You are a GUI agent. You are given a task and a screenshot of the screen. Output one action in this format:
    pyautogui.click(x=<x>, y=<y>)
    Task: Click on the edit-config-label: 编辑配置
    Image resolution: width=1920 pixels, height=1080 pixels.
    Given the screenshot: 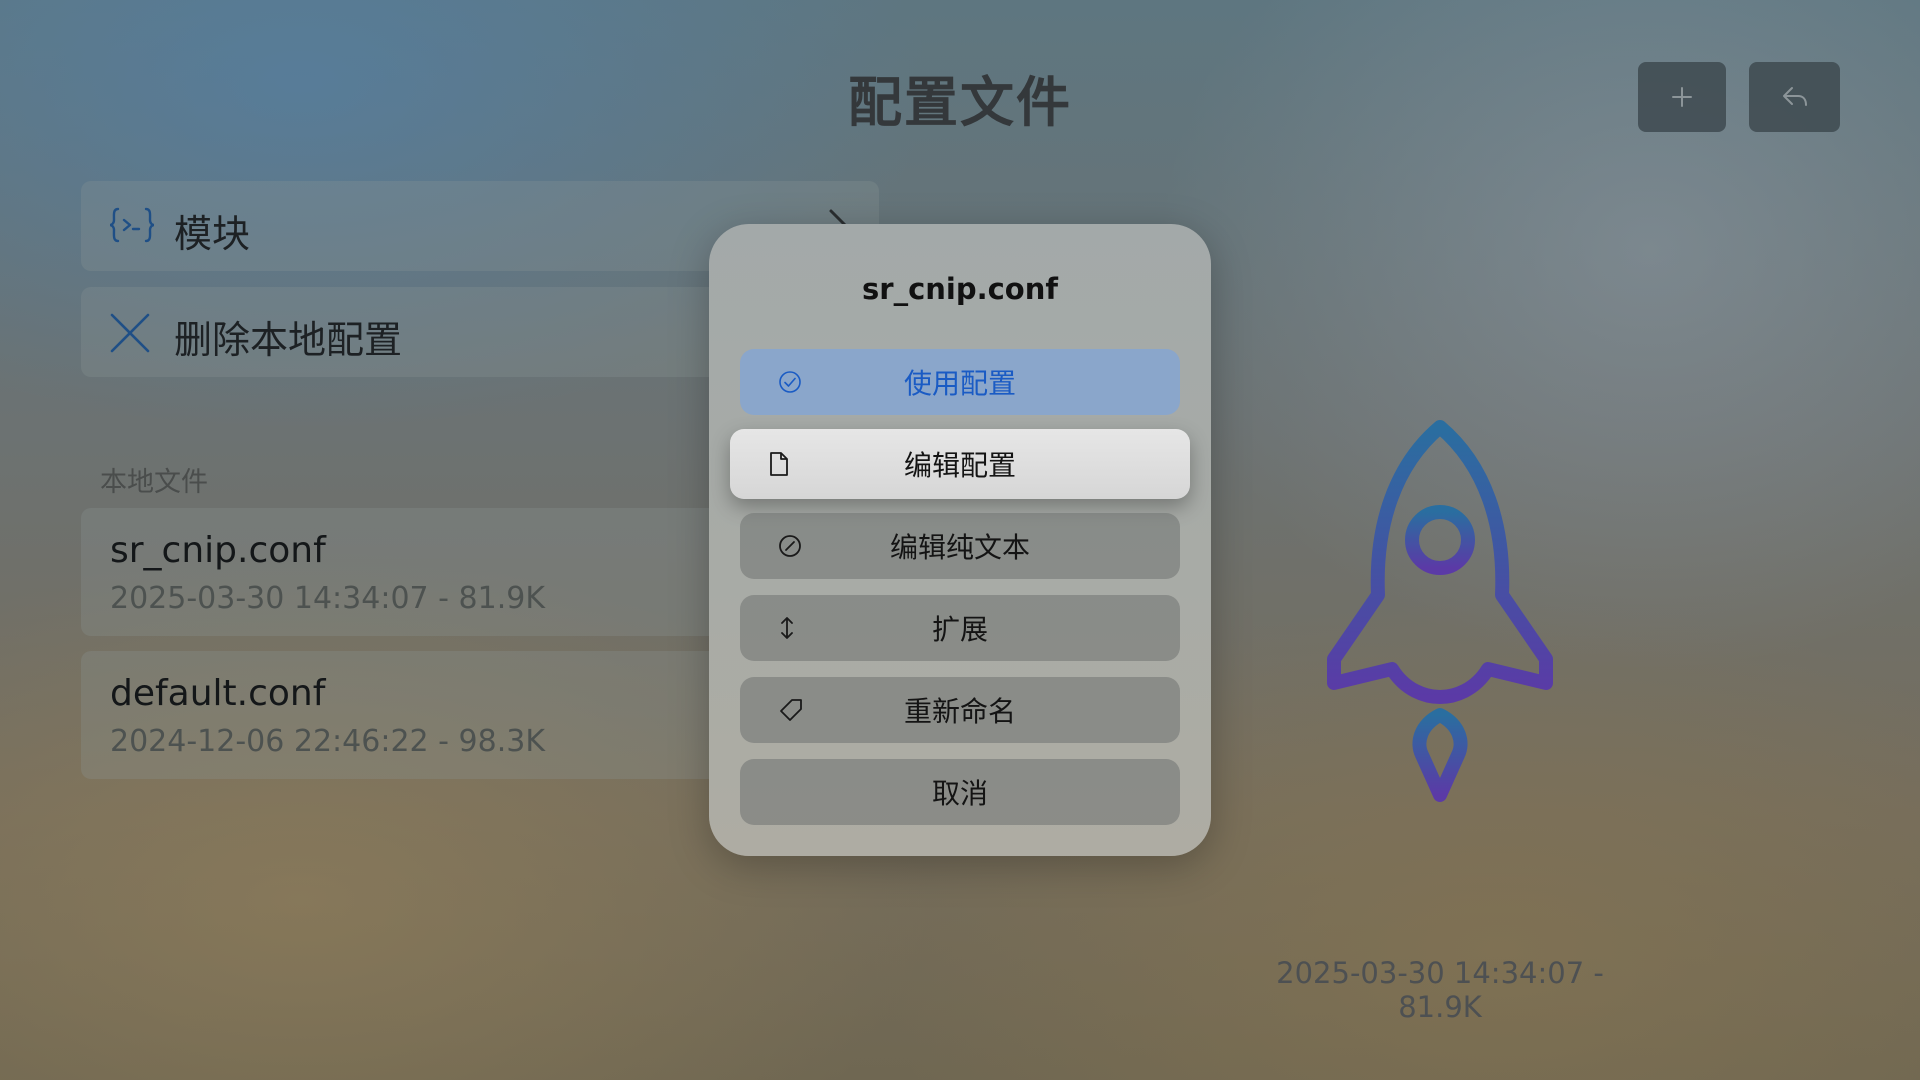 What is the action you would take?
    pyautogui.click(x=959, y=465)
    